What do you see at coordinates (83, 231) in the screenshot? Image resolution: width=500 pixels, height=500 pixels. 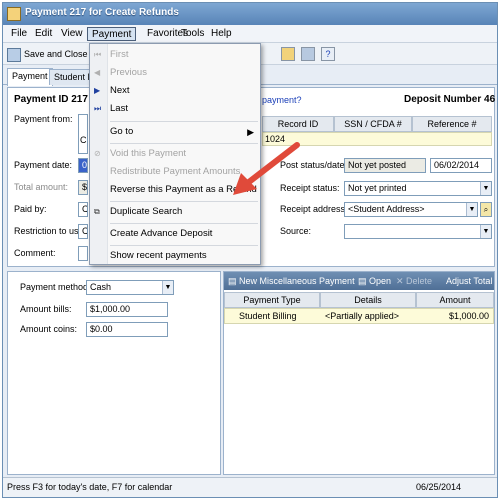 I see `restriction-field: C` at bounding box center [83, 231].